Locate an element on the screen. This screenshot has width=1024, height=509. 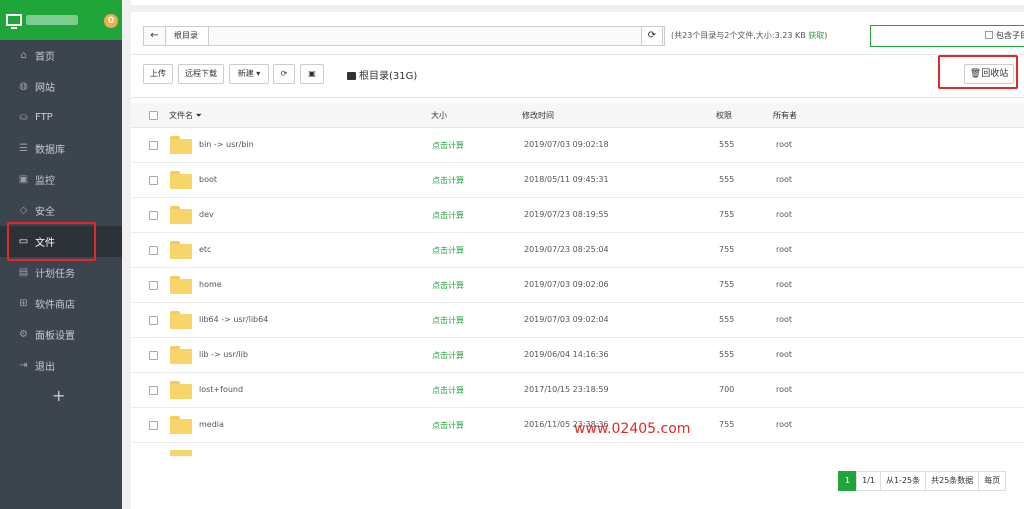
sidebar-item-0: ⌂ 首页 is located at coordinates (61, 55).